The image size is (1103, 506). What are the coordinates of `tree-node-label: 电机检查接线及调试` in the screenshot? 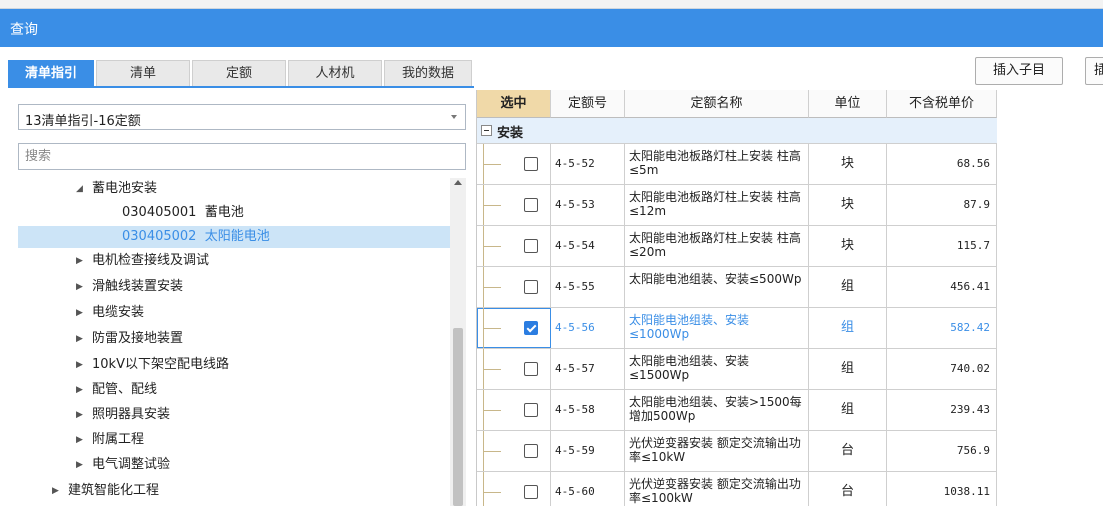 It's located at (151, 260).